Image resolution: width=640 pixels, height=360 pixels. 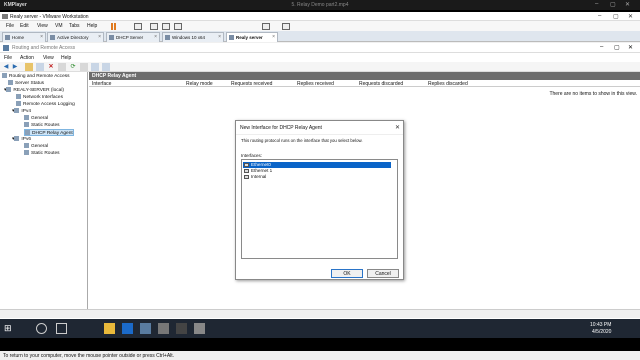 I want to click on tree-node-network-interfaces: Network Interfaces, so click(x=39, y=97).